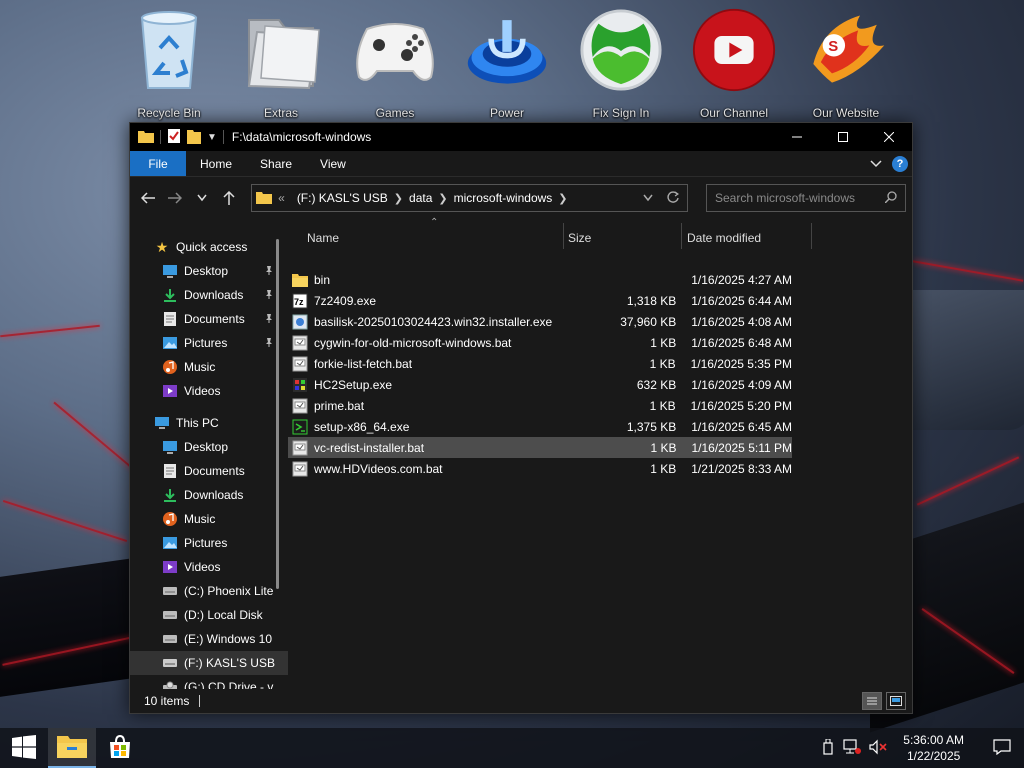 The width and height of the screenshot is (1024, 768). What do you see at coordinates (521, 137) in the screenshot?
I see `title-bar: ▼ F:\data\microsoft-windows` at bounding box center [521, 137].